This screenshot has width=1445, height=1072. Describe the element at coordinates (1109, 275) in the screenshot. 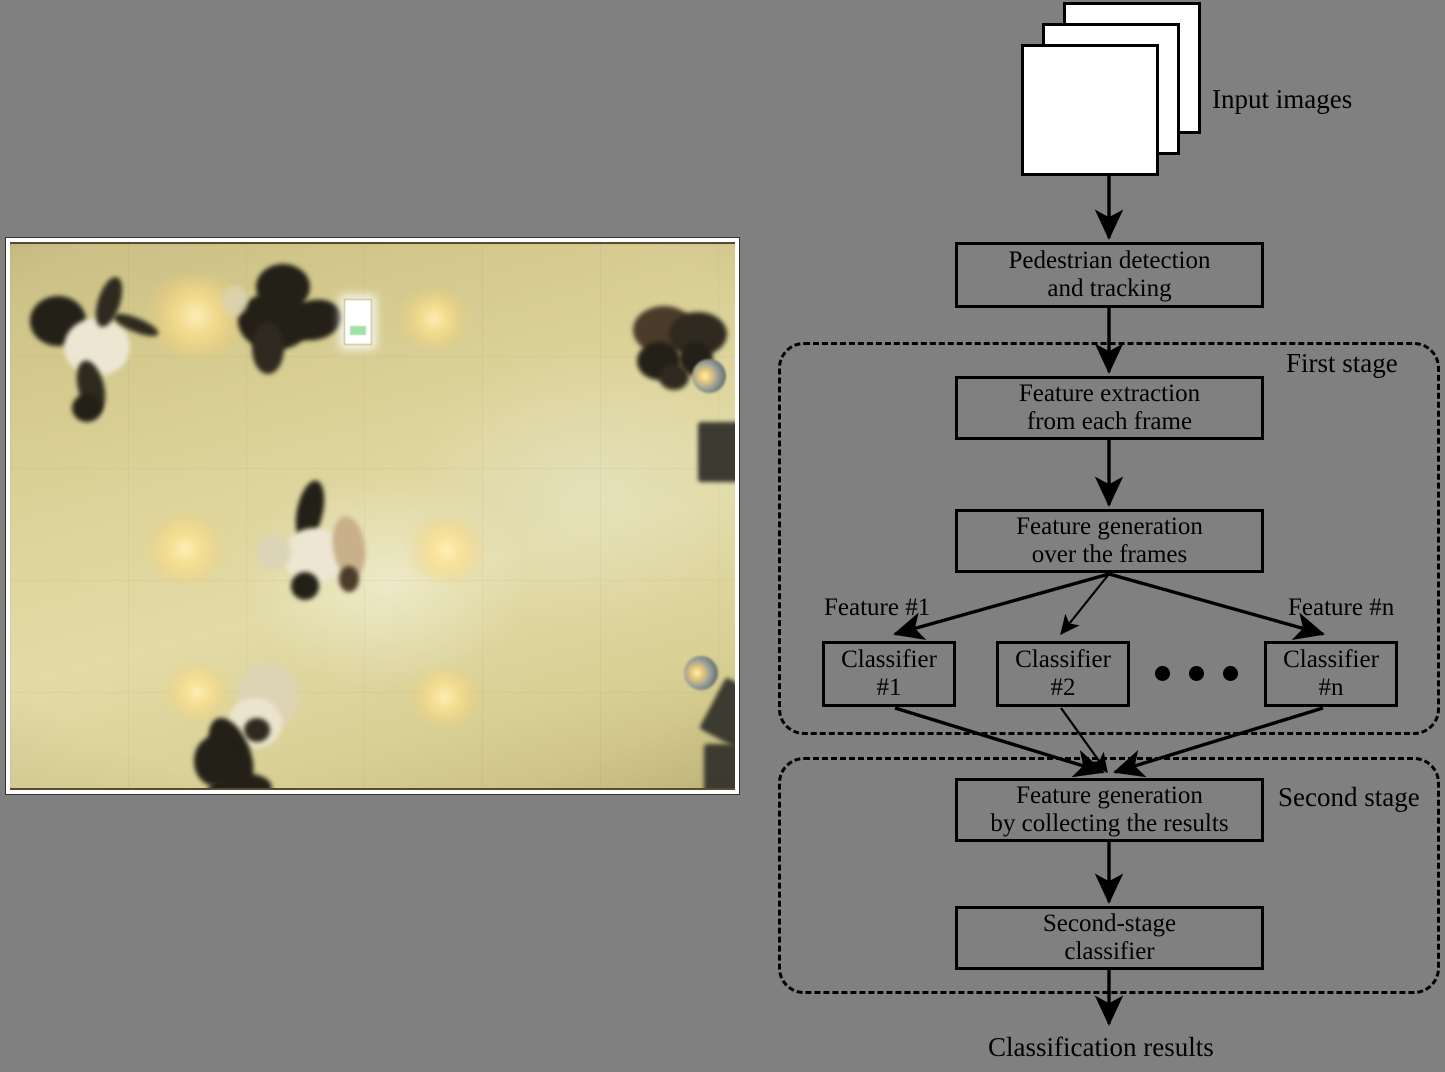

I see `node-pedestrian-detection: Pedestrian detection and tracking` at that location.